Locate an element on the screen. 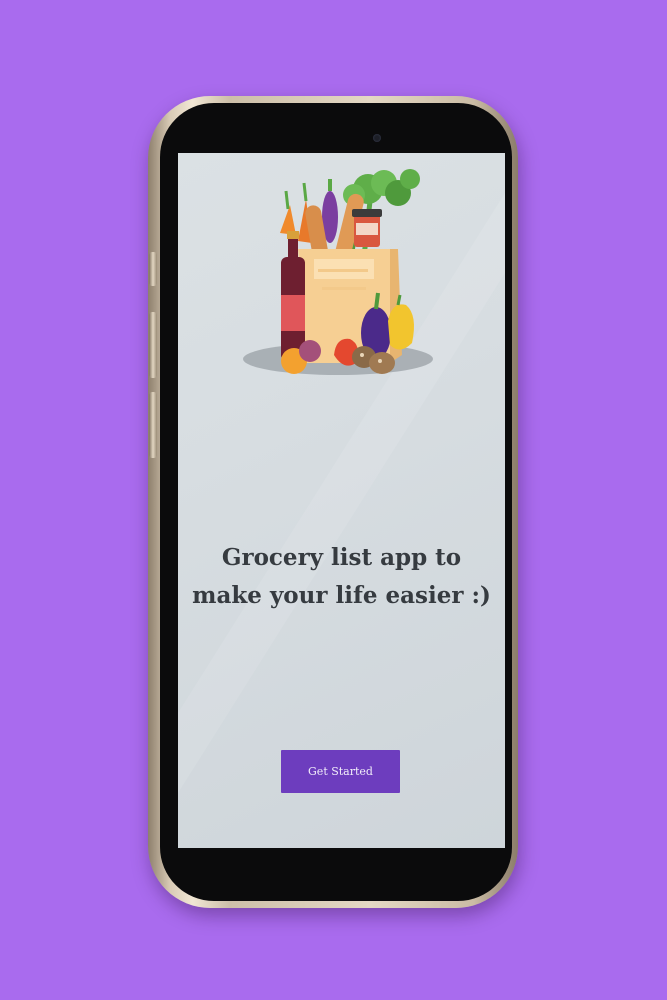 This screenshot has height=1000, width=667. ringer-switch is located at coordinates (153, 269).